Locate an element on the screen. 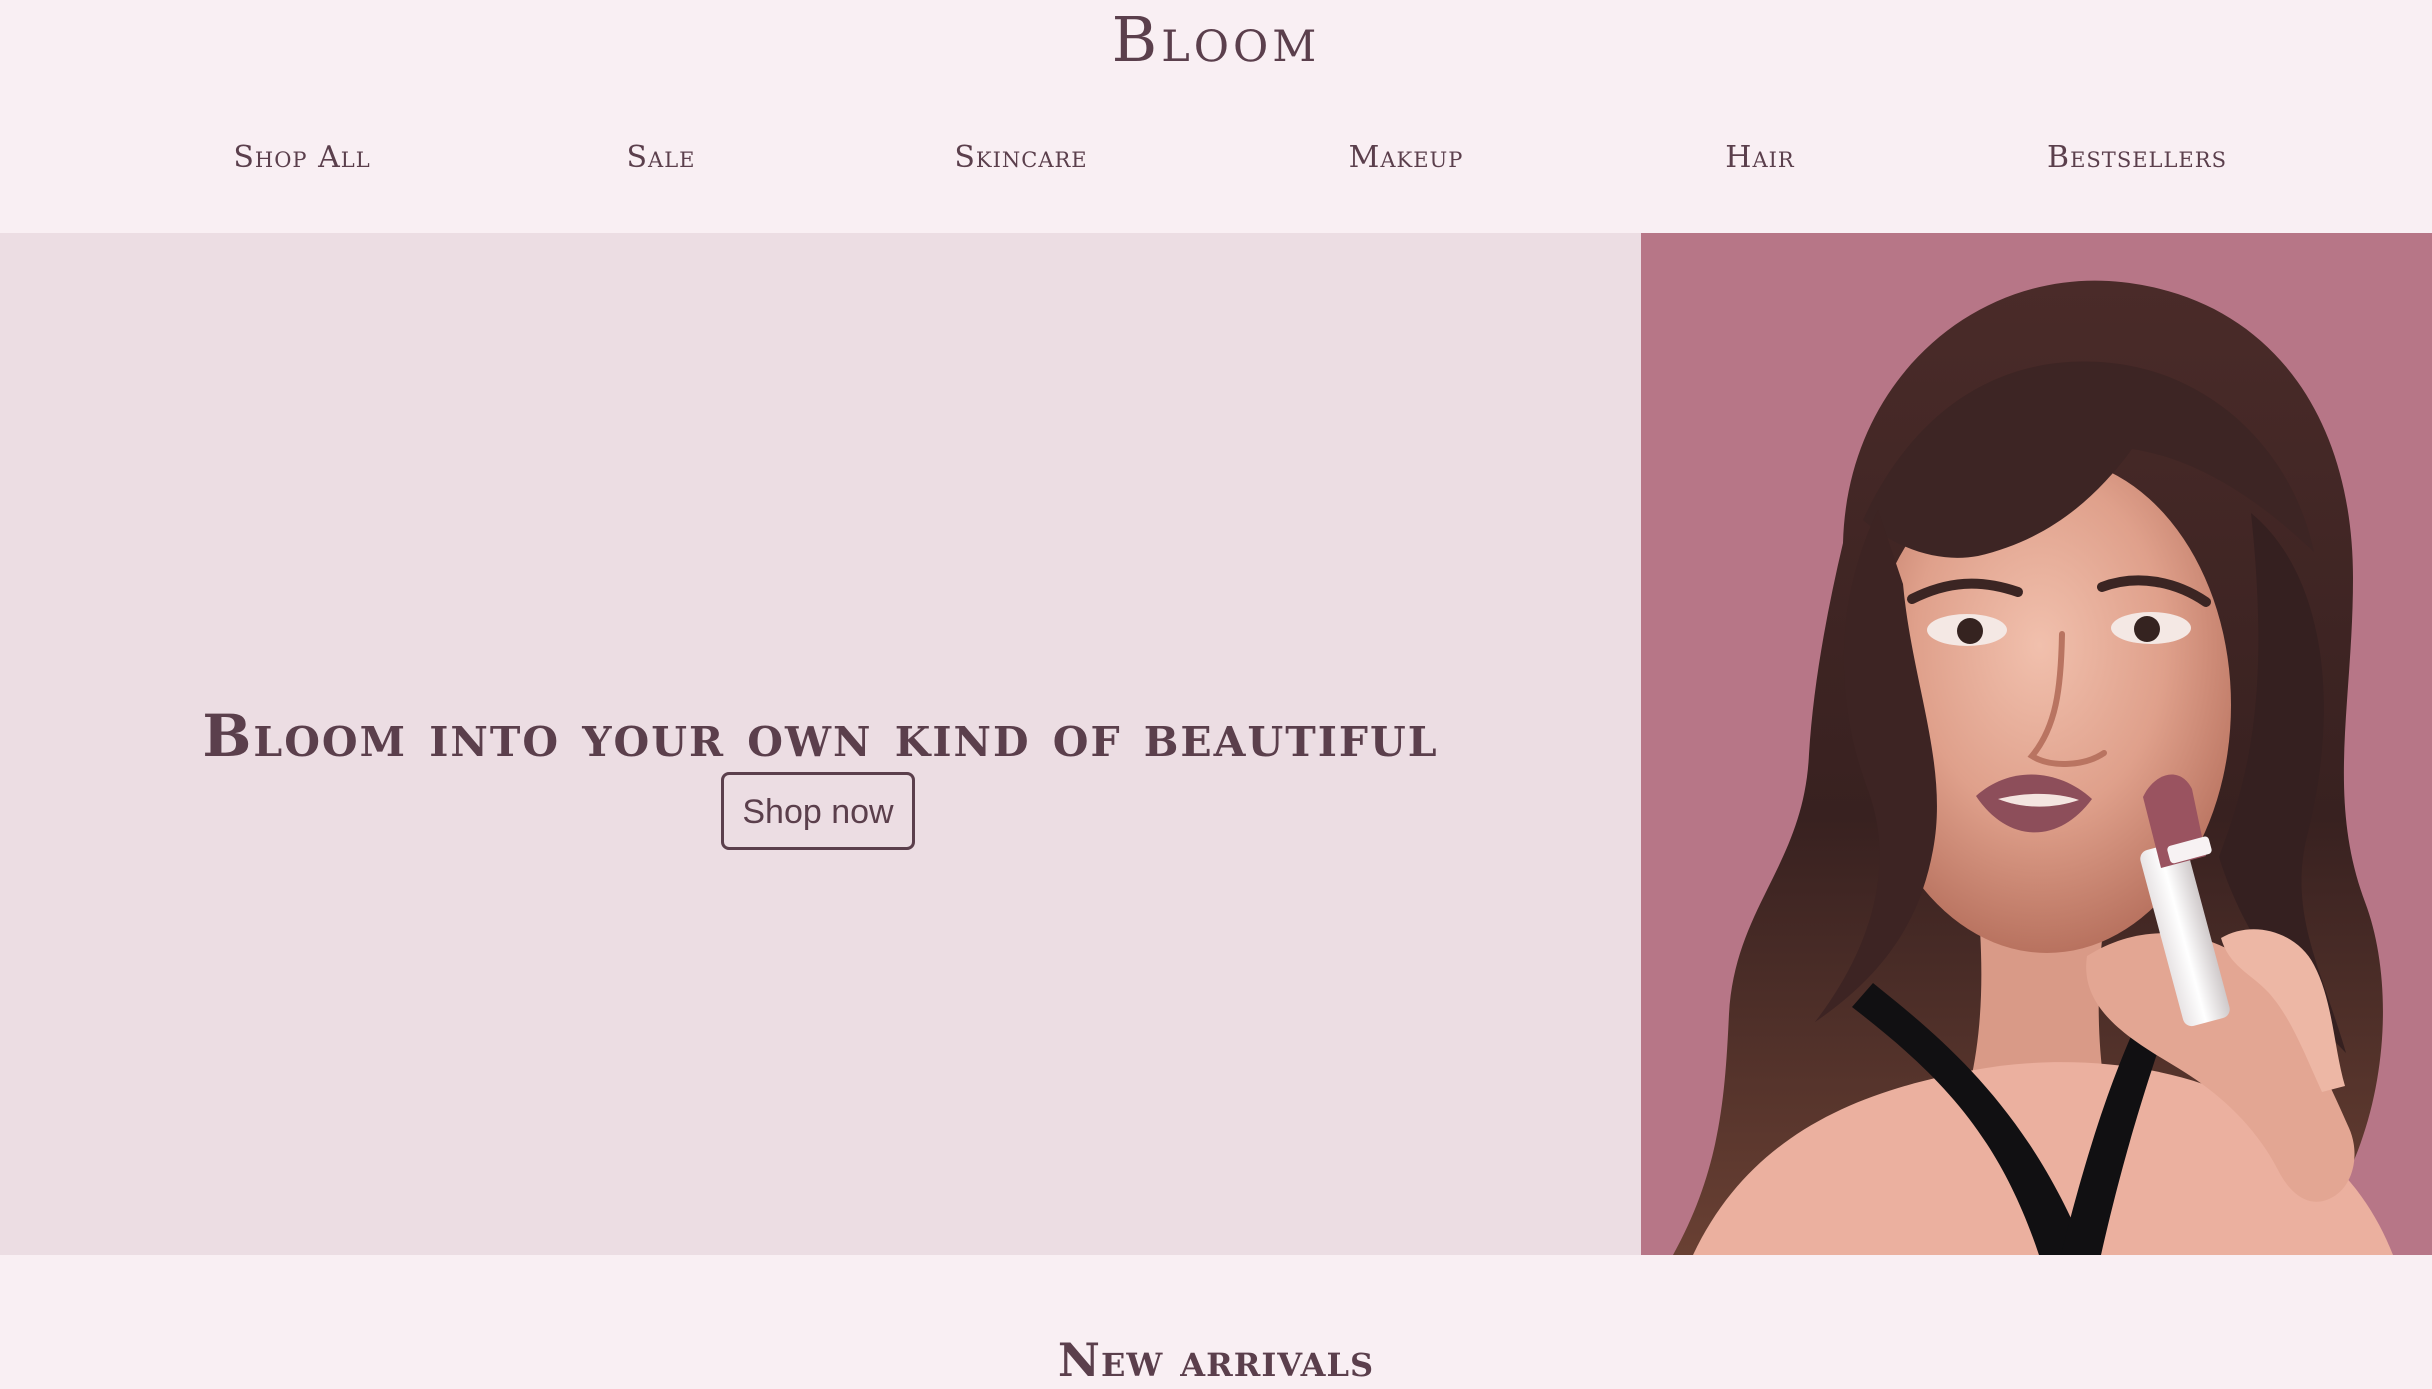 The image size is (2432, 1389). new-arrivals-section: New arrivals is located at coordinates (1216, 1321).